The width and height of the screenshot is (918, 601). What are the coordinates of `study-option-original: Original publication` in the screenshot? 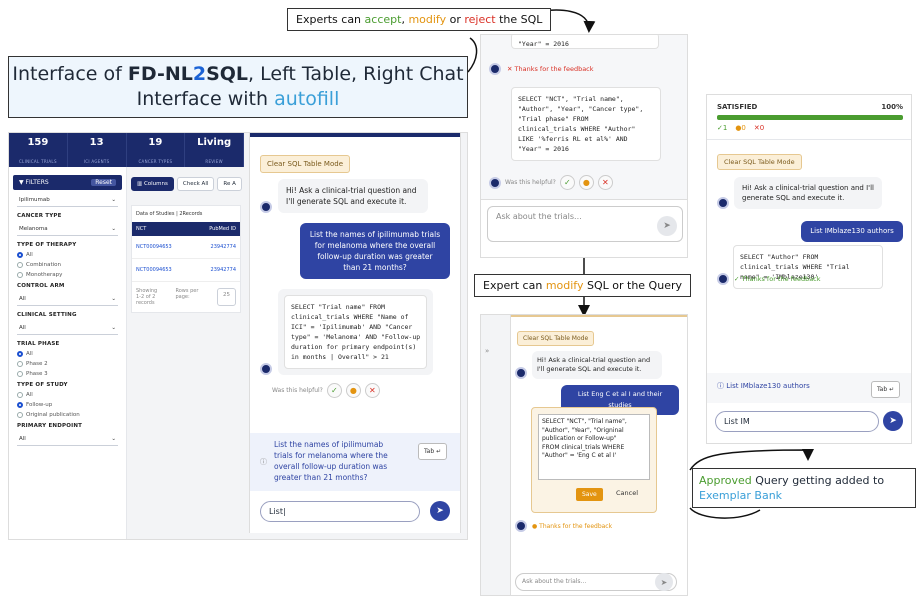 It's located at (67, 415).